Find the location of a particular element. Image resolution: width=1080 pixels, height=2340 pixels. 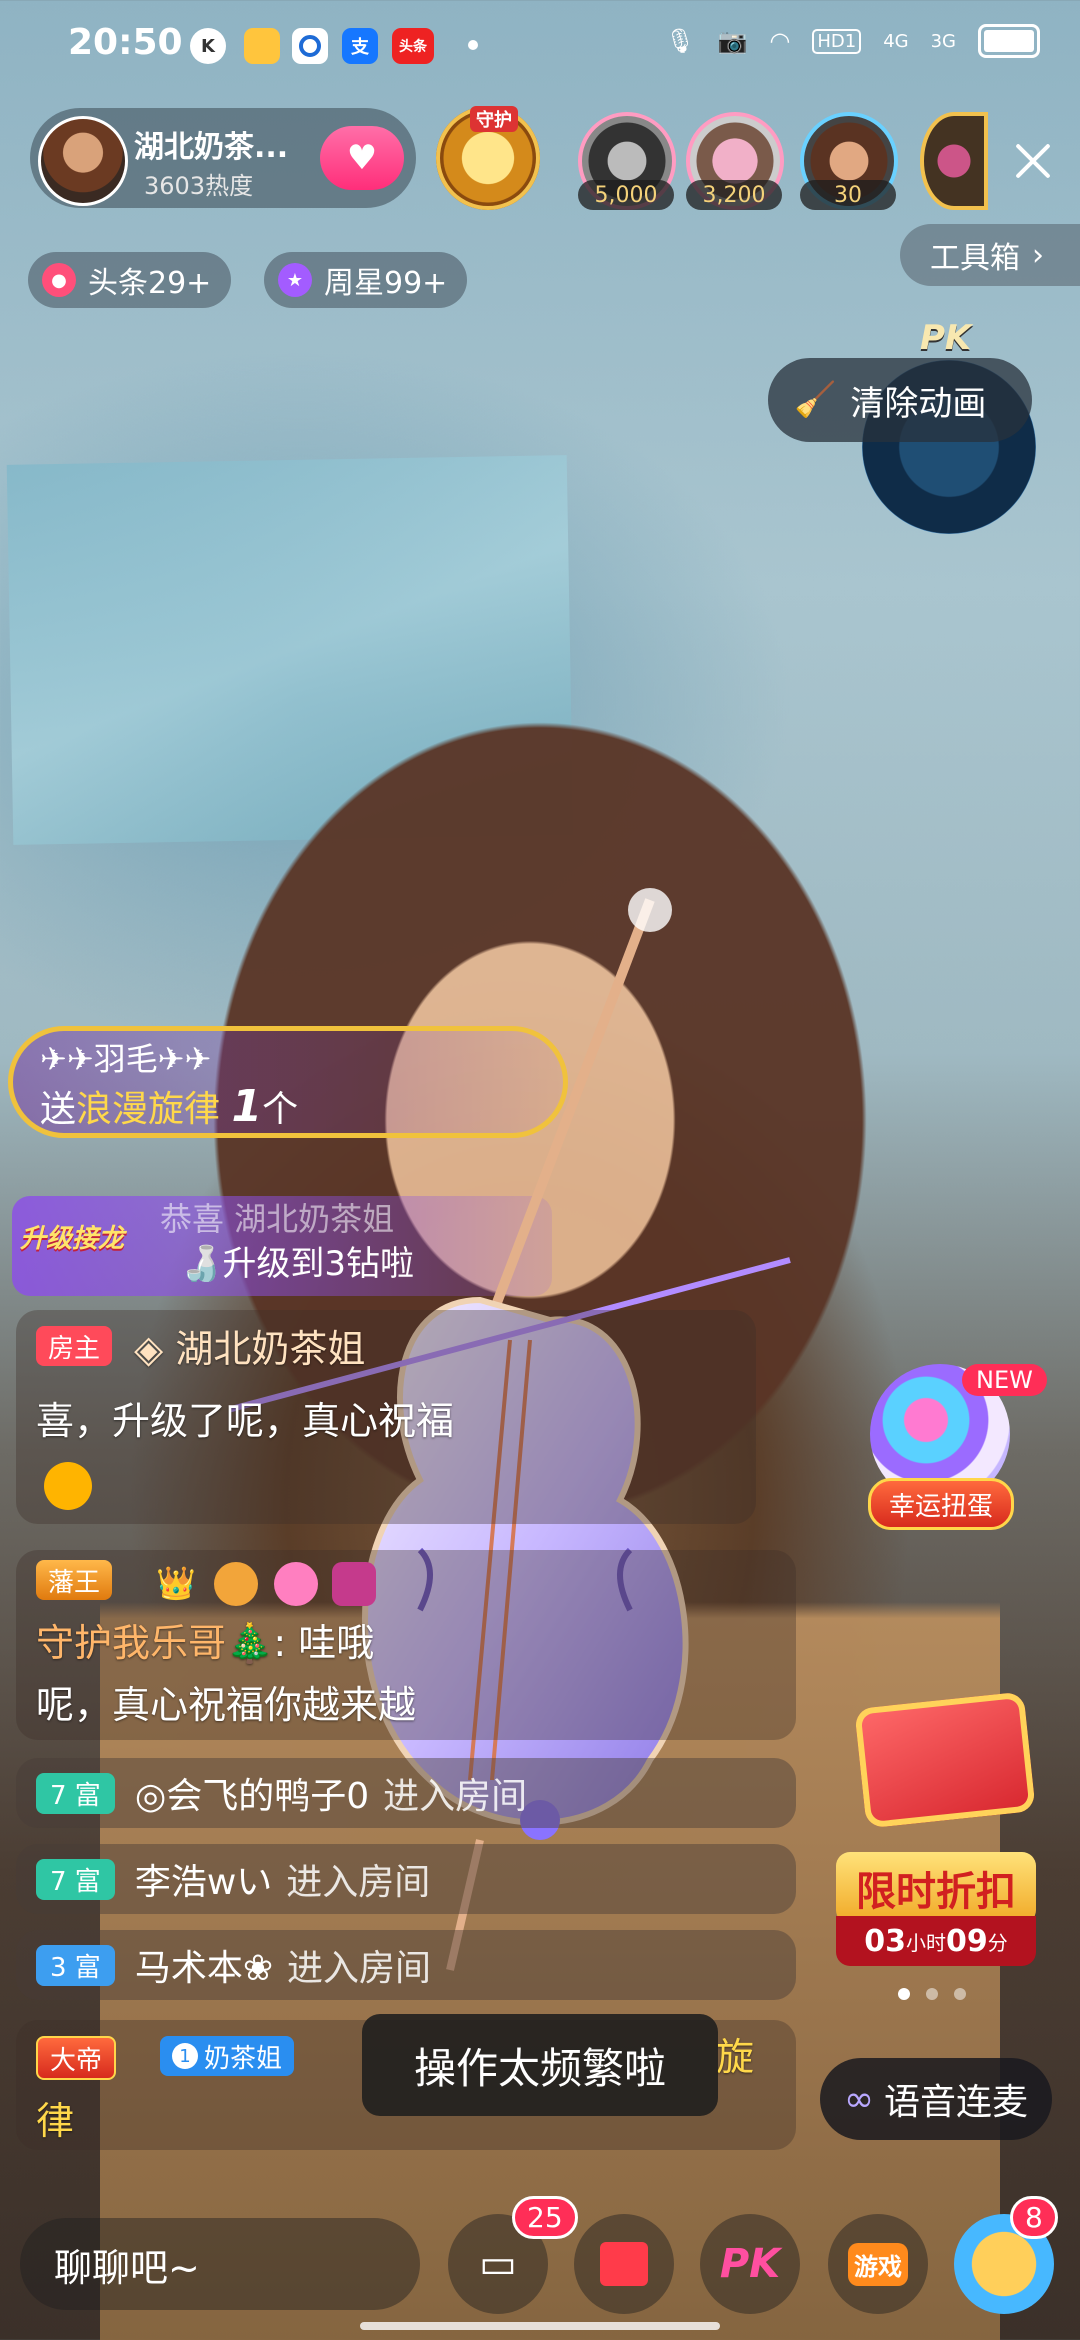

viewer-contribution: 5,000 is located at coordinates (626, 195).